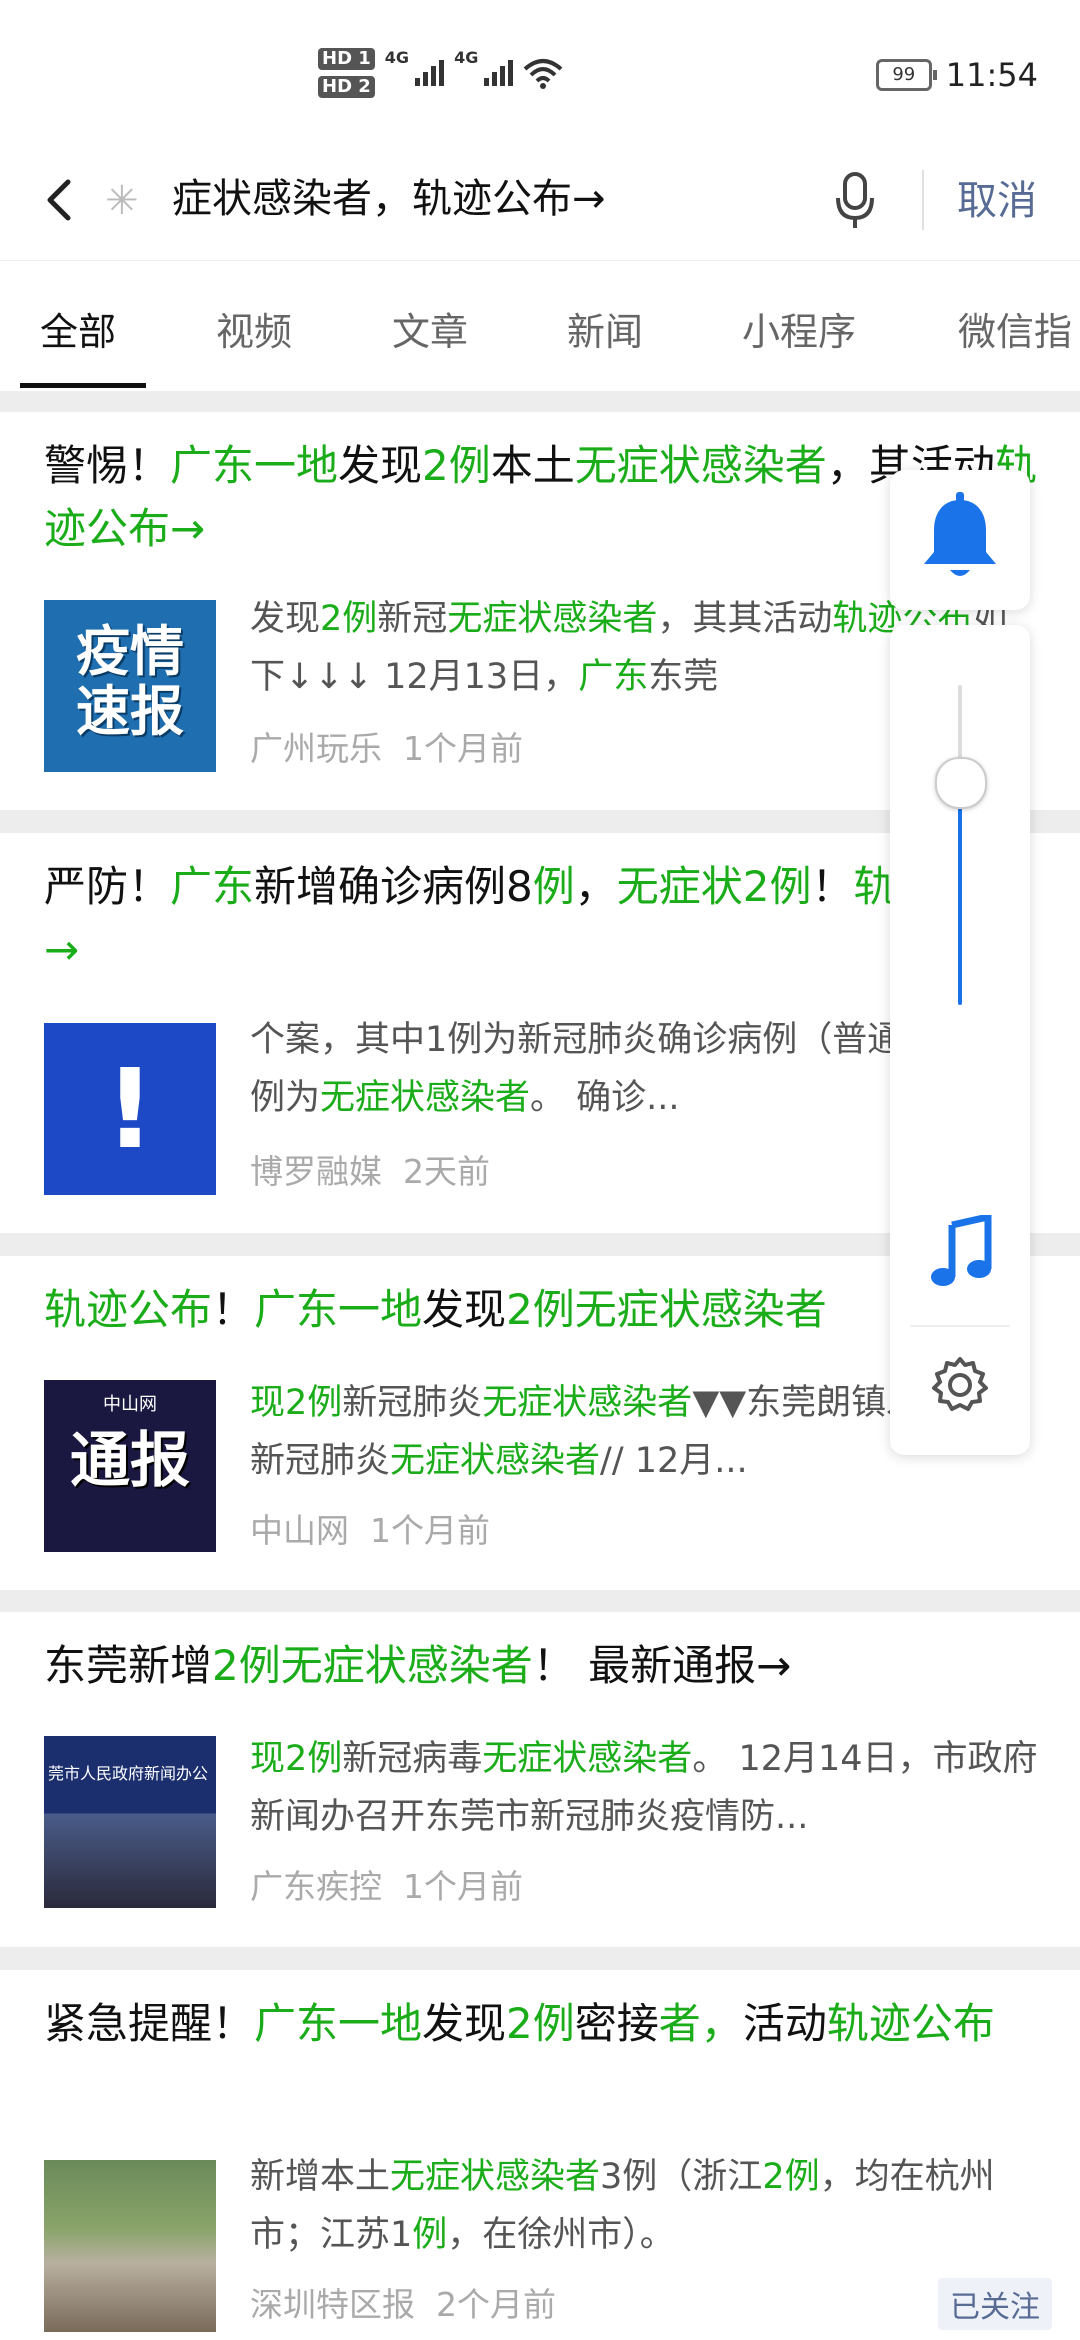  I want to click on text-segment: 东莞新增, so click(128, 1665).